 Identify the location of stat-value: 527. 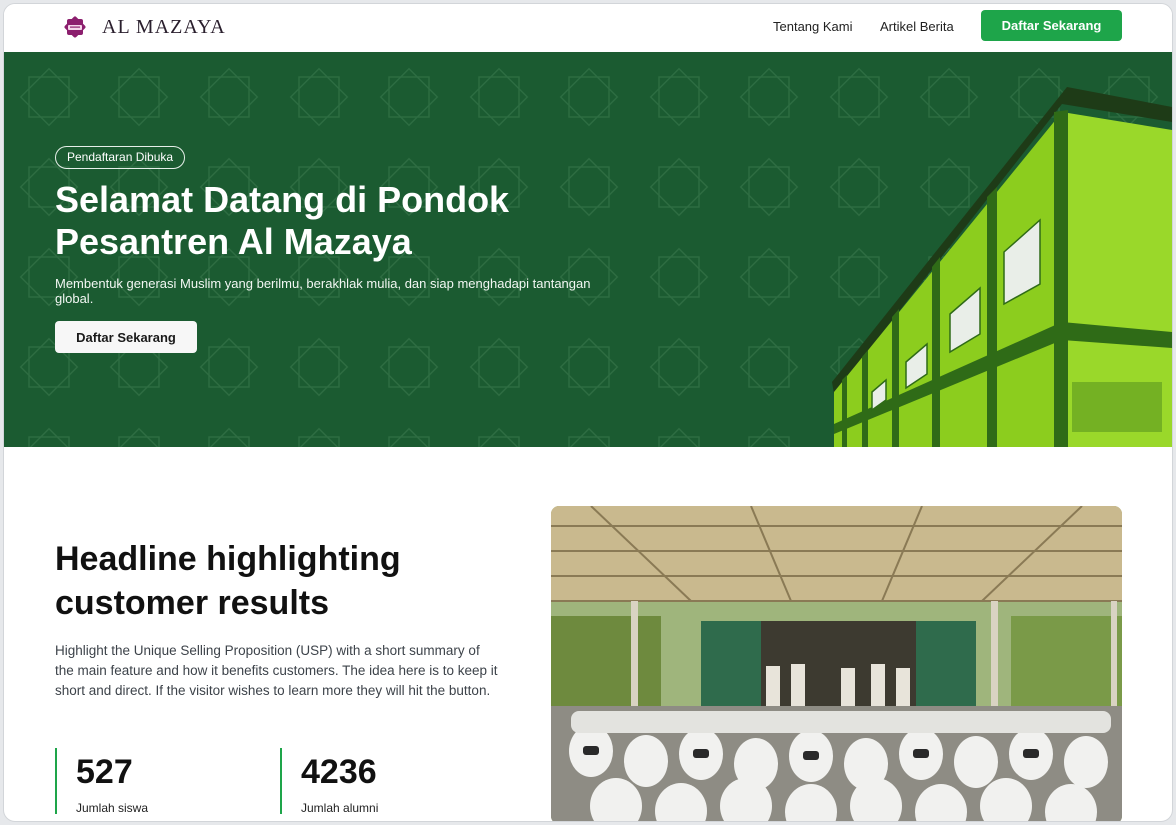
(104, 772).